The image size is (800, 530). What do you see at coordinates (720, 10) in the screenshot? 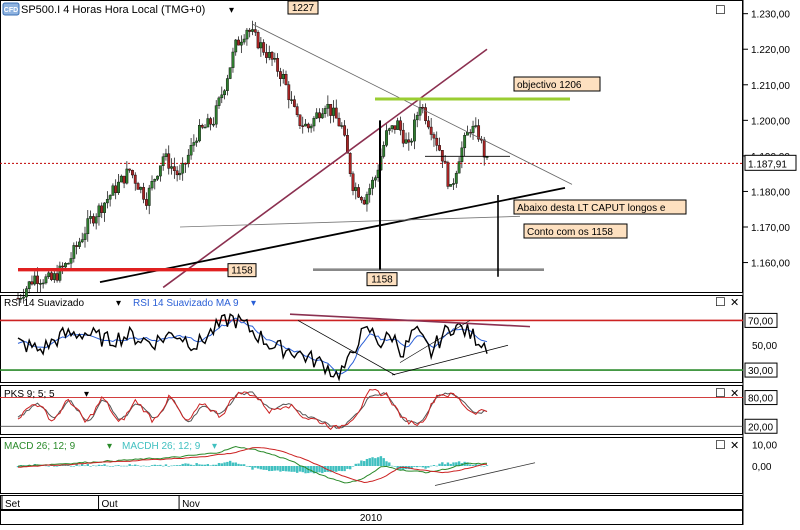
I see `maximize-icon: ☐` at bounding box center [720, 10].